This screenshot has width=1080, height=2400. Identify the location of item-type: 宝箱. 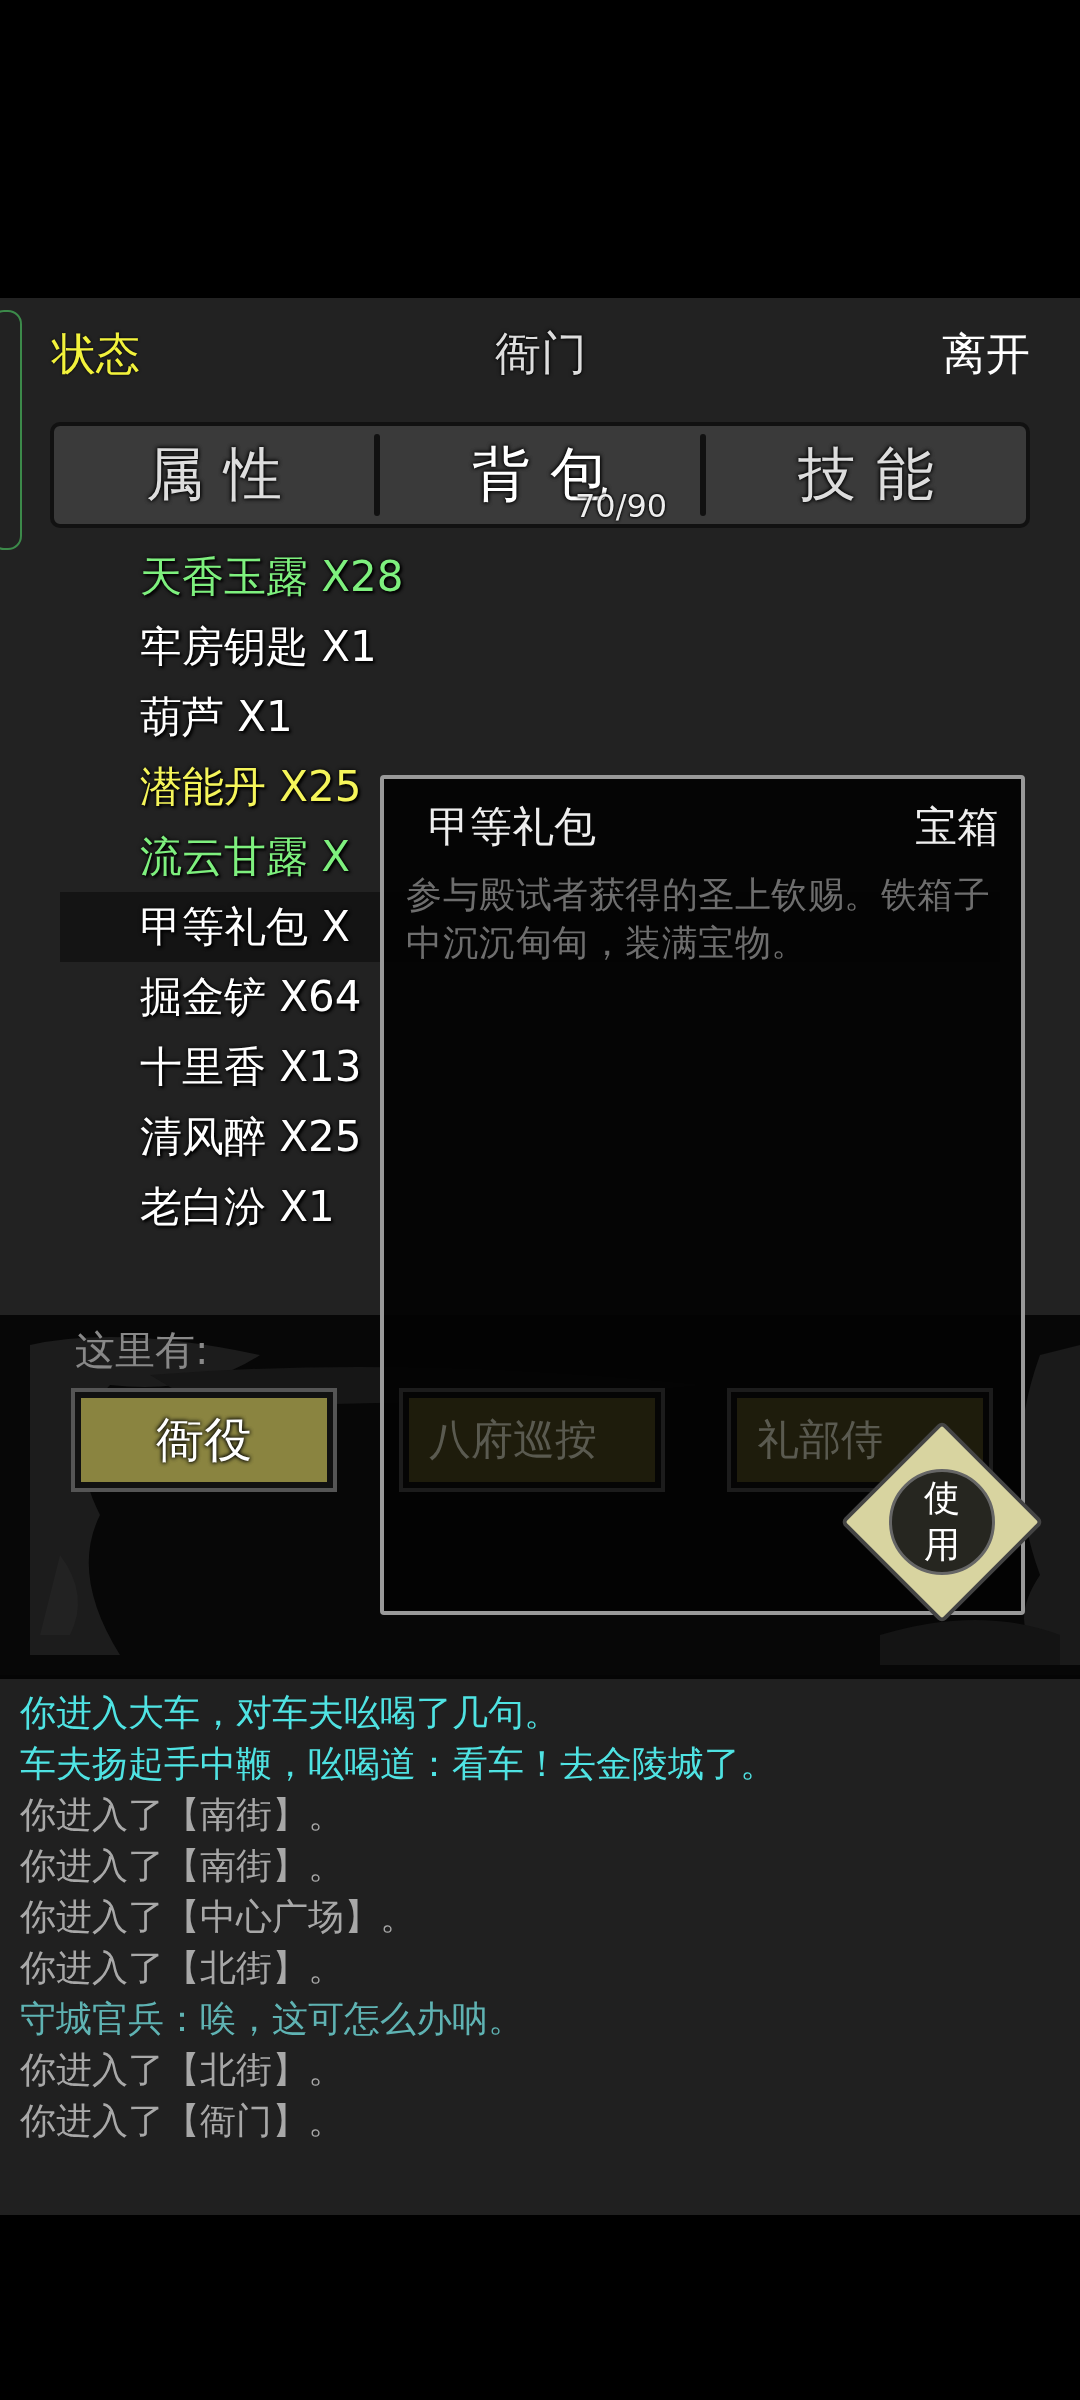
(957, 827).